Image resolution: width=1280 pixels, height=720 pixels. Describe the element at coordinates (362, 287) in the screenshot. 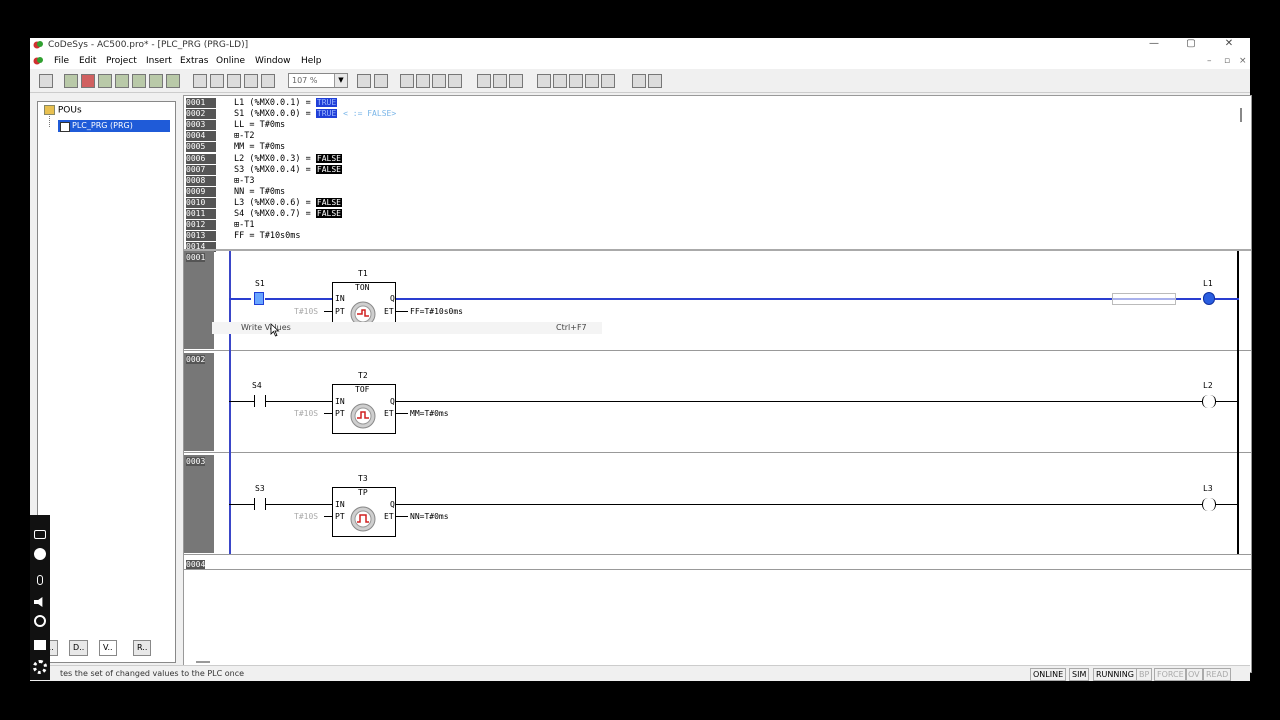

I see `fb-t1-type: TON` at that location.